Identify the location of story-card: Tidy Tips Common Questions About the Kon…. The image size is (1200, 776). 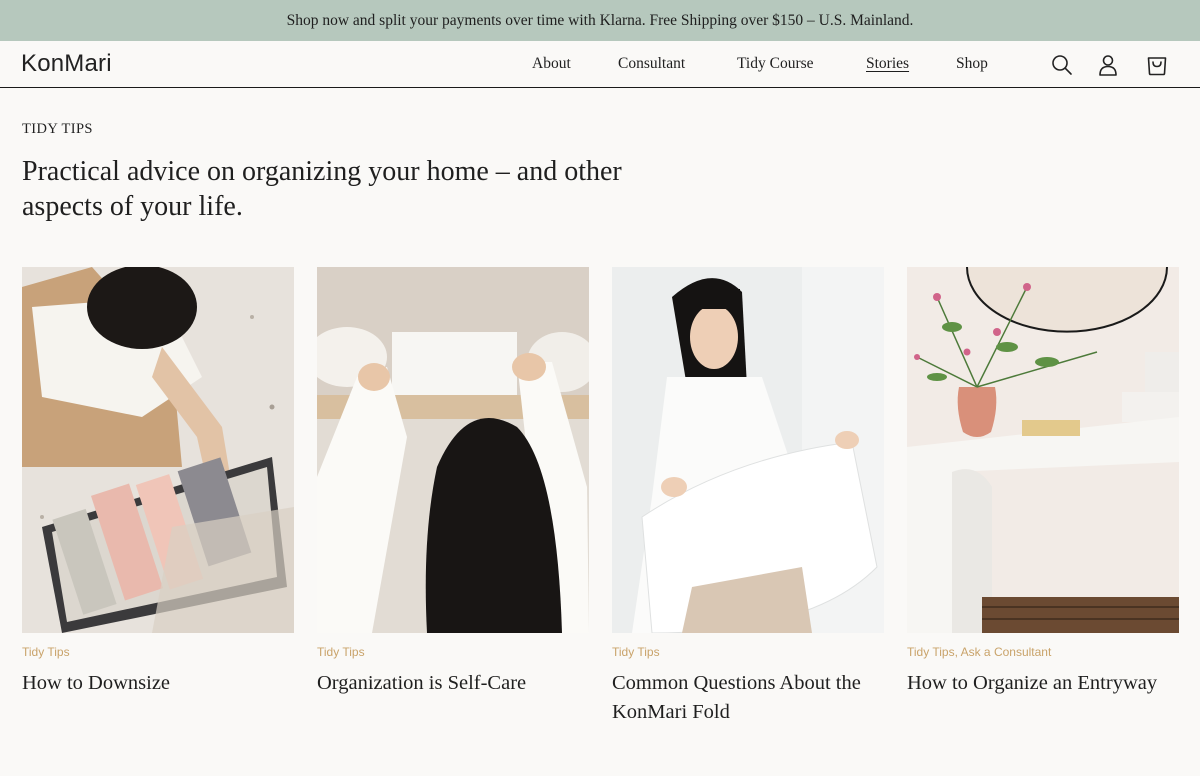
(748, 497).